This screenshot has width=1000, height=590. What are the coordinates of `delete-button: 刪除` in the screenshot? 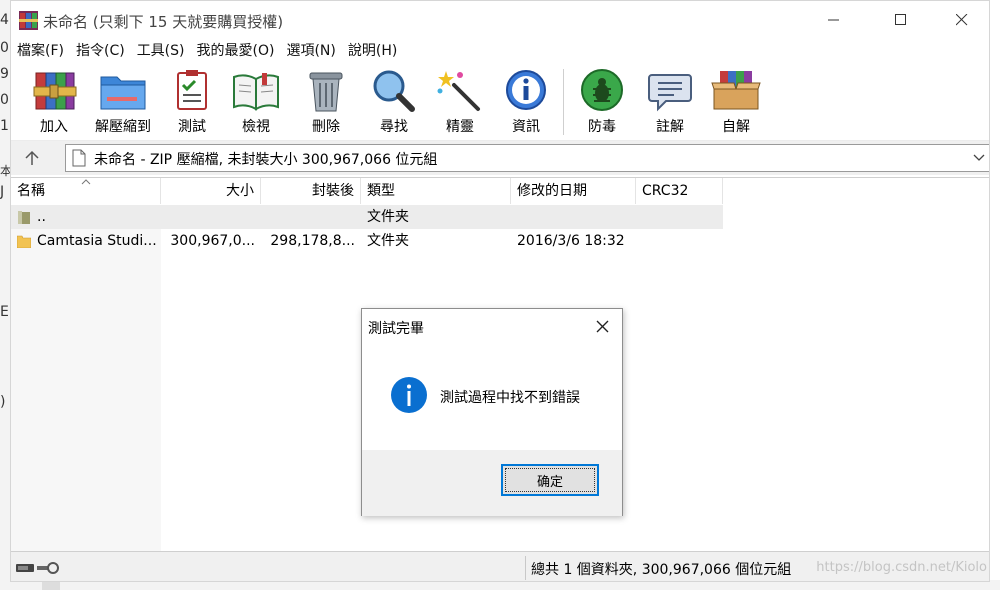 It's located at (326, 102).